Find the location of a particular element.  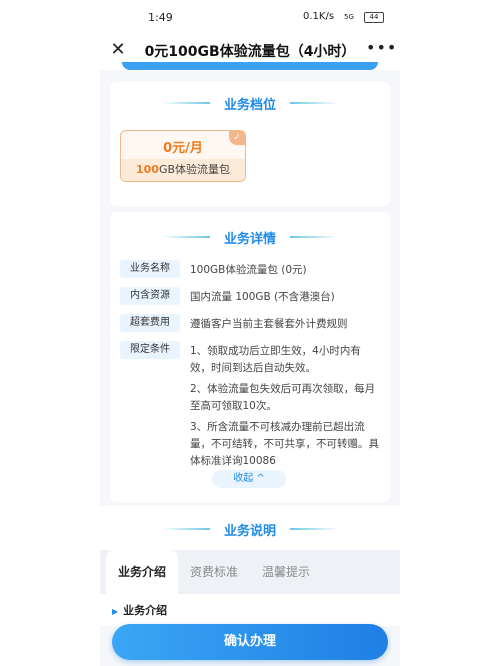

signal-icon: 5G is located at coordinates (349, 17).